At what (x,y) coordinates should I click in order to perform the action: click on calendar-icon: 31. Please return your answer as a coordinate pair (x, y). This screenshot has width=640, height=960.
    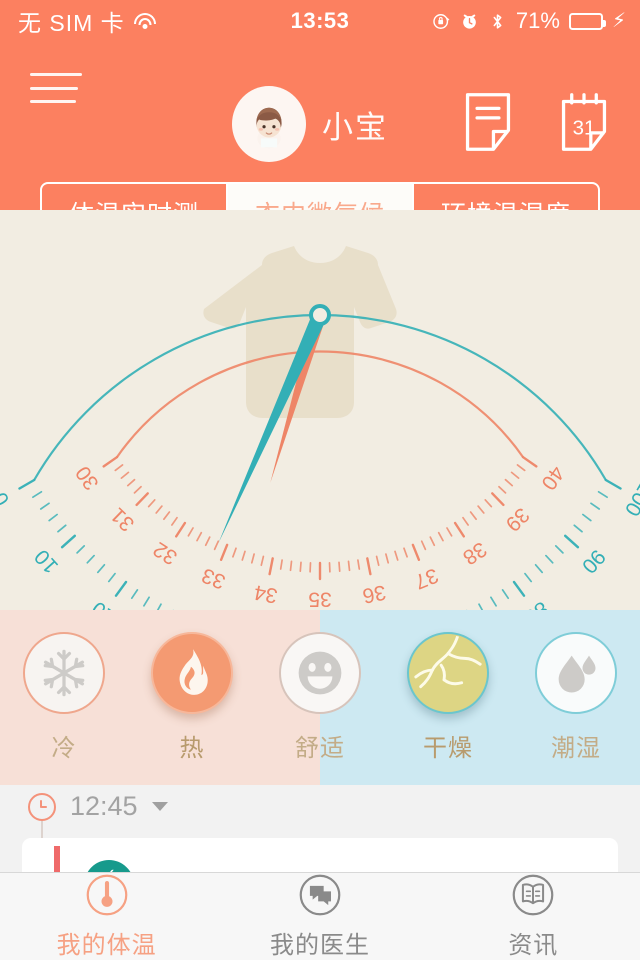
    Looking at the image, I should click on (584, 122).